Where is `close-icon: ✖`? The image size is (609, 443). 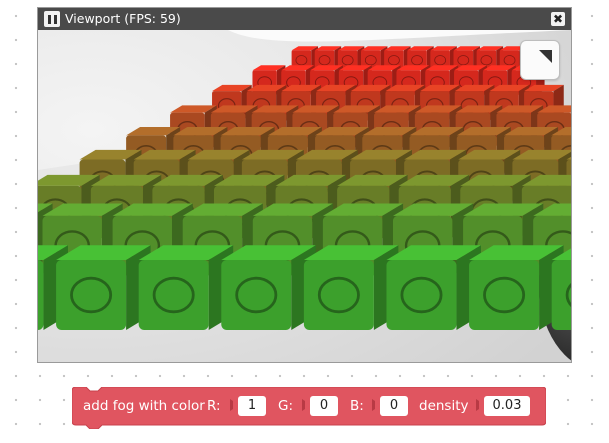
close-icon: ✖ is located at coordinates (558, 19).